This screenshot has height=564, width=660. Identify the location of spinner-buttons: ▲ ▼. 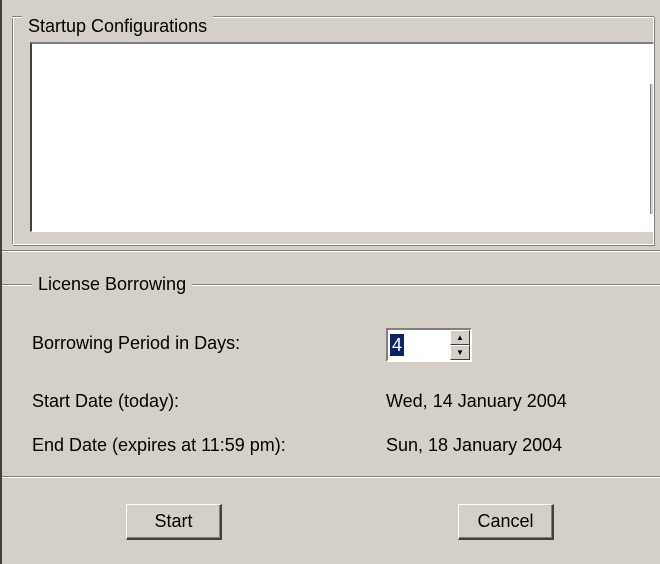
(460, 345).